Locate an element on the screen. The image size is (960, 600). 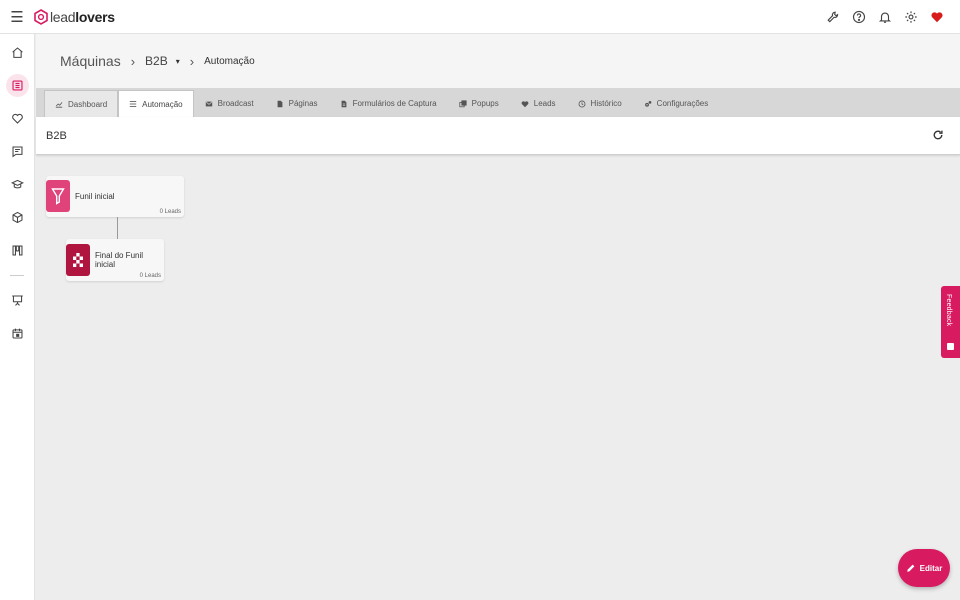
feedback-label: Feedback is located at coordinates (948, 310).